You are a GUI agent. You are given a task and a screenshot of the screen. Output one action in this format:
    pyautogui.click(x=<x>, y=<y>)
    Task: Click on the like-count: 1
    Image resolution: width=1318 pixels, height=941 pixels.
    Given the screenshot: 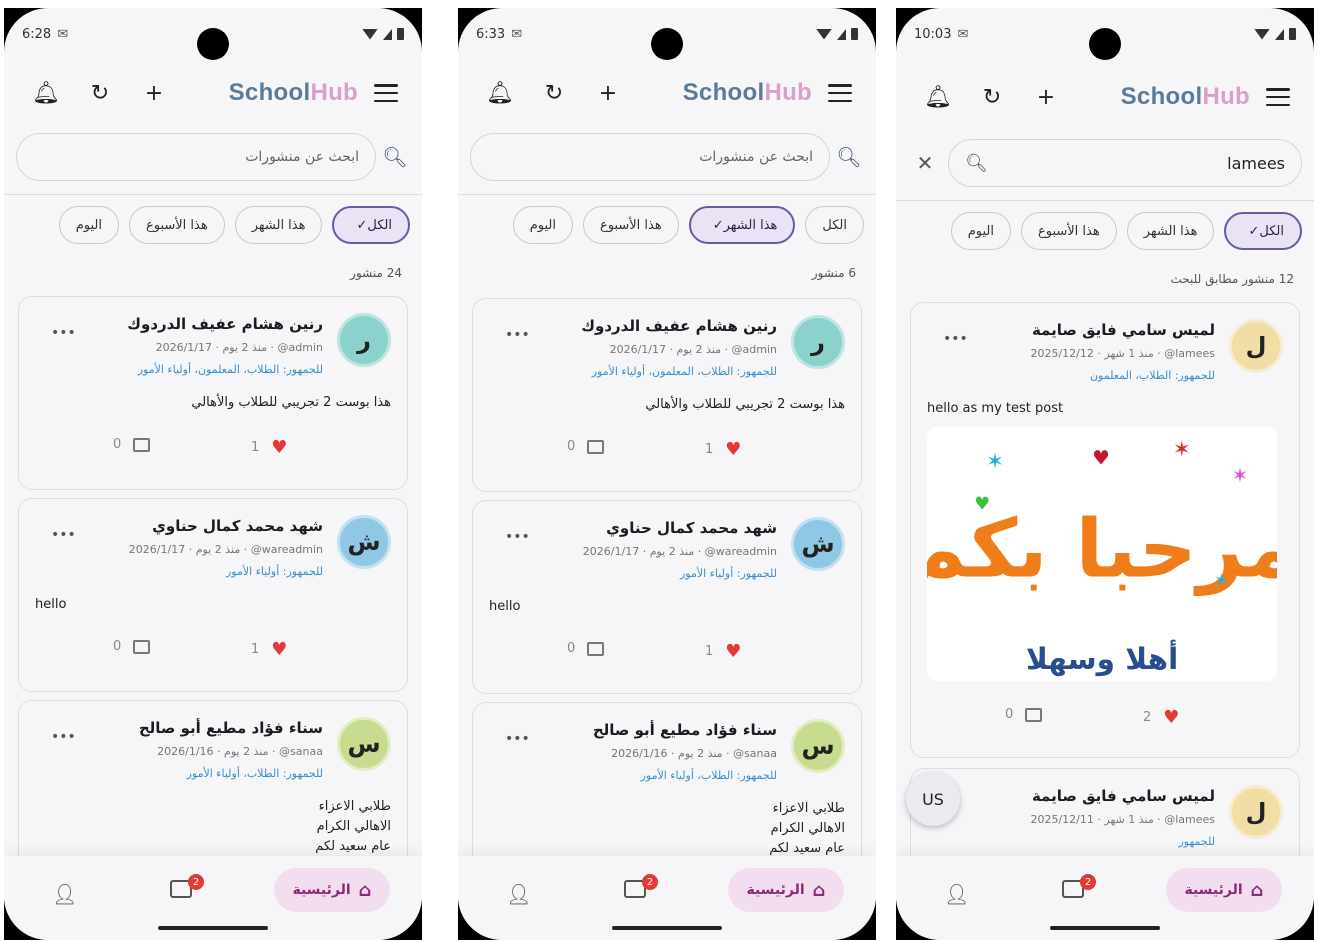 What is the action you would take?
    pyautogui.click(x=709, y=449)
    